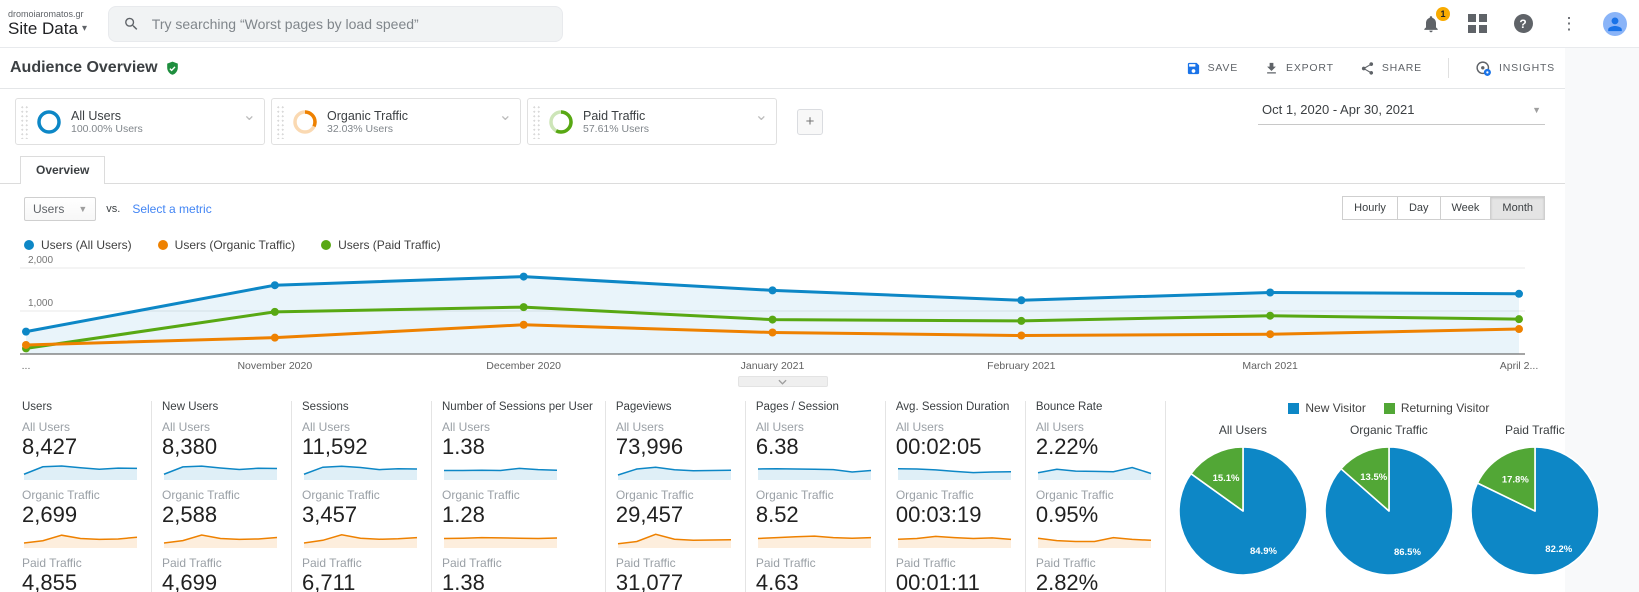  I want to click on export-button: EXPORT, so click(1299, 68).